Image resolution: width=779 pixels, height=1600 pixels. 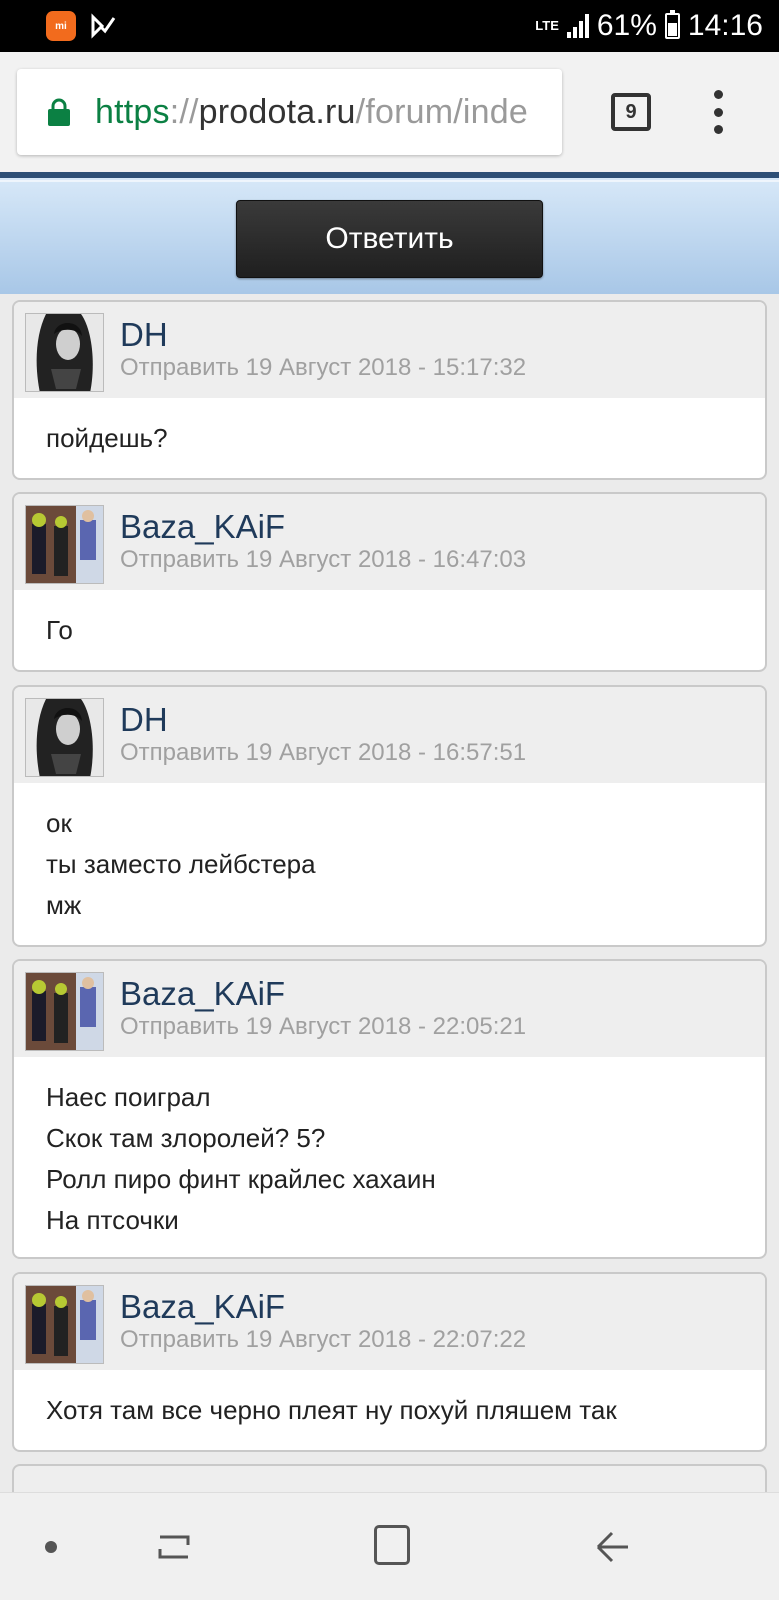 I want to click on post-text-line: Ролл пиро финт крайлес хахаин, so click(x=241, y=1179).